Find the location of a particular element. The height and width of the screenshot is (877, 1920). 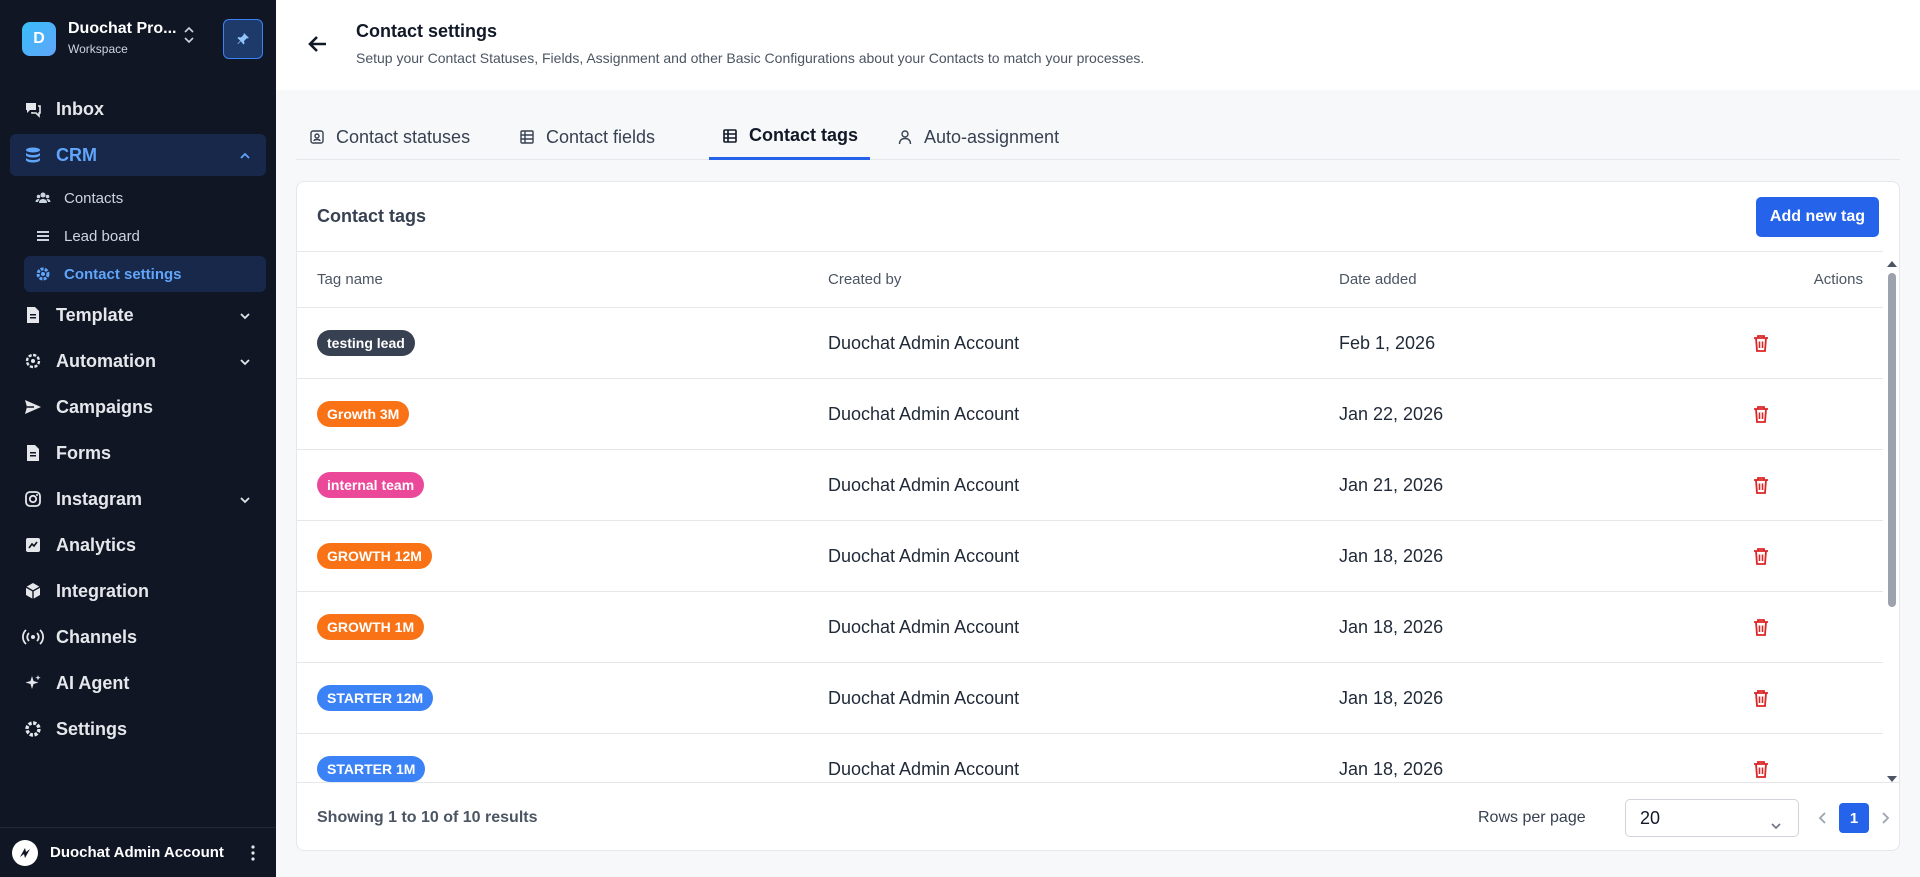

chevron-up-down-icon is located at coordinates (189, 36).